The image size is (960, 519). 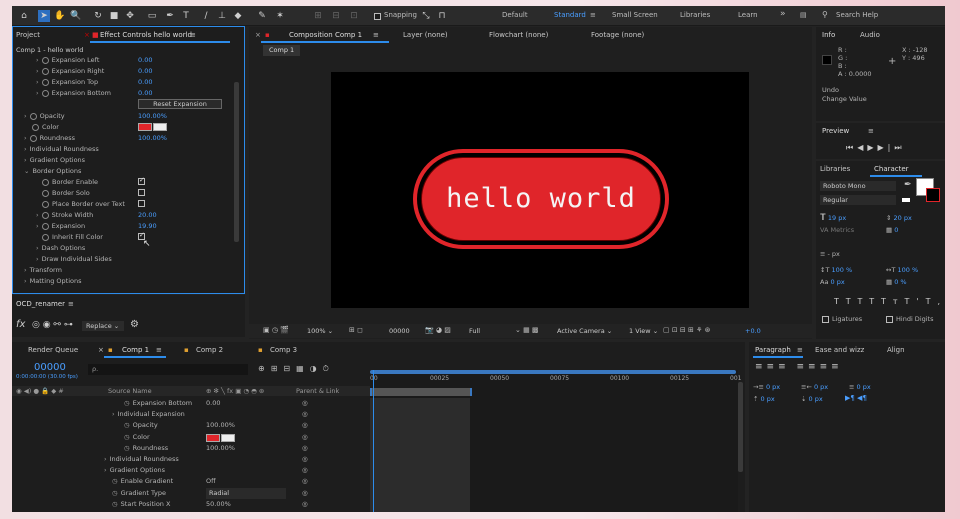 What do you see at coordinates (98, 16) in the screenshot?
I see `rotate-tool-icon: ↻` at bounding box center [98, 16].